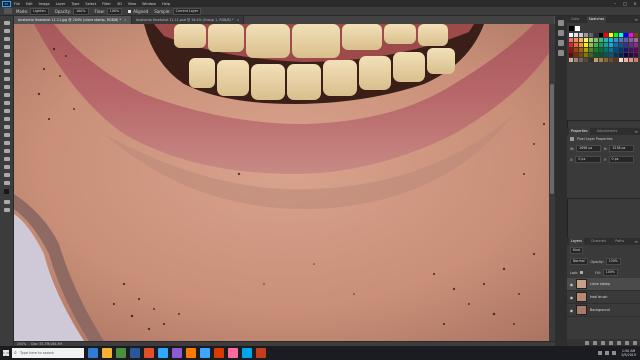 Image resolution: width=640 pixels, height=360 pixels. Describe the element at coordinates (90, 4) in the screenshot. I see `menu-select: Select` at that location.